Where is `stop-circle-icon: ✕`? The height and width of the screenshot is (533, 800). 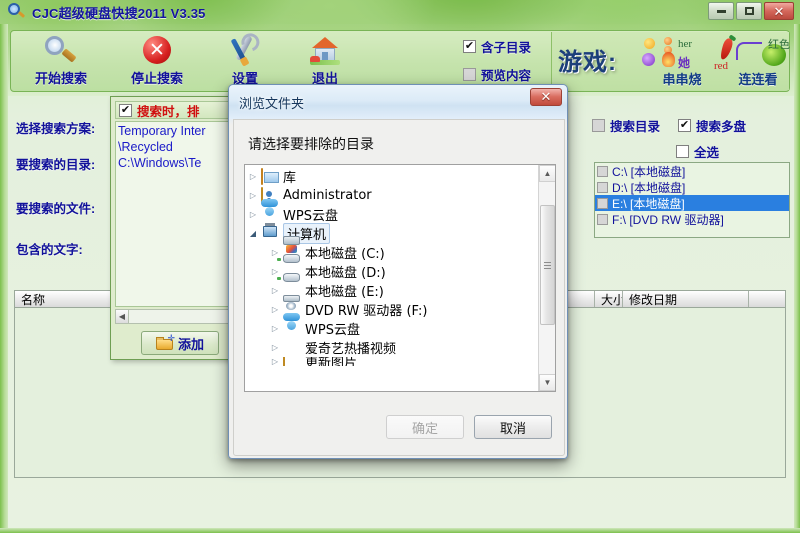
stop-circle-icon: ✕ is located at coordinates (157, 50).